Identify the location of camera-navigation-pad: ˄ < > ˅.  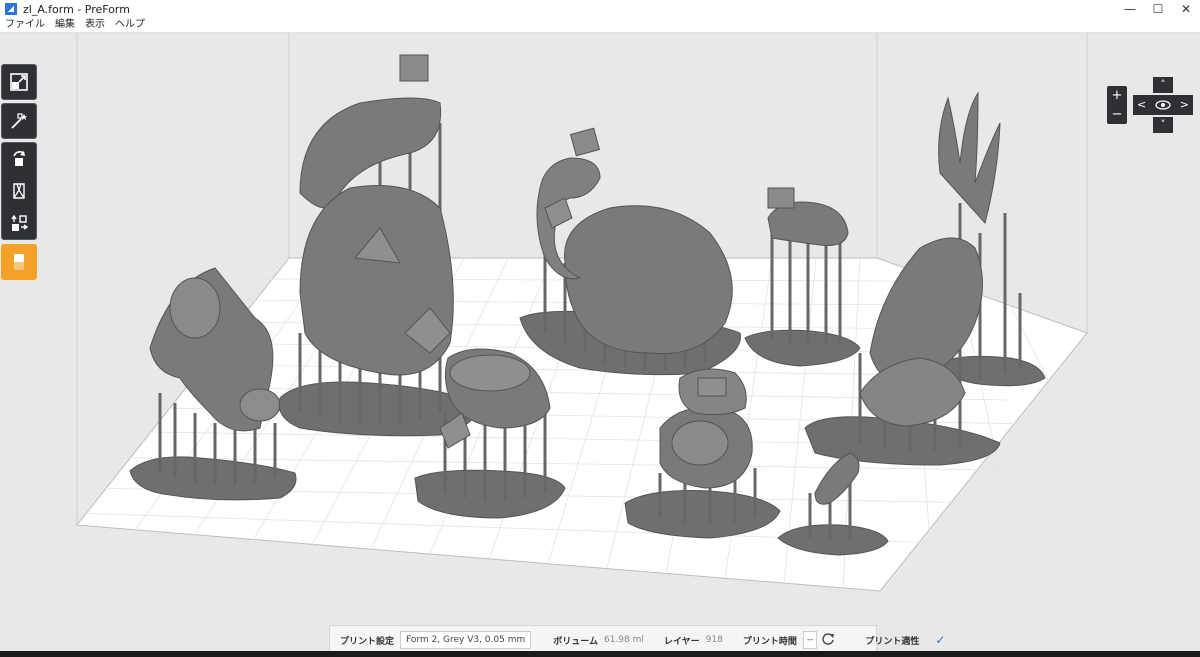
(1163, 105).